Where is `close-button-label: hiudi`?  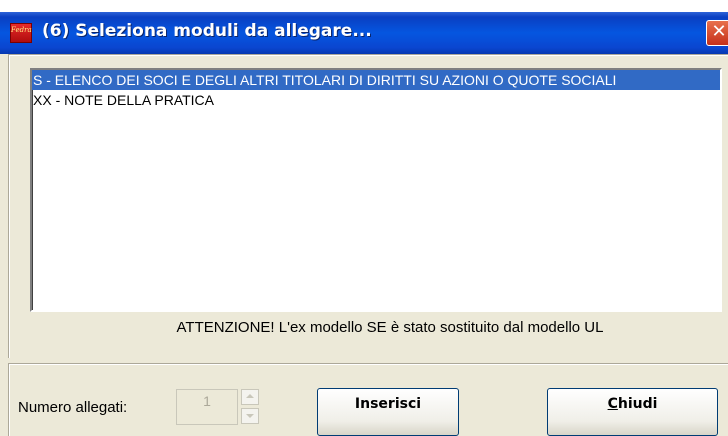 close-button-label: hiudi is located at coordinates (637, 404).